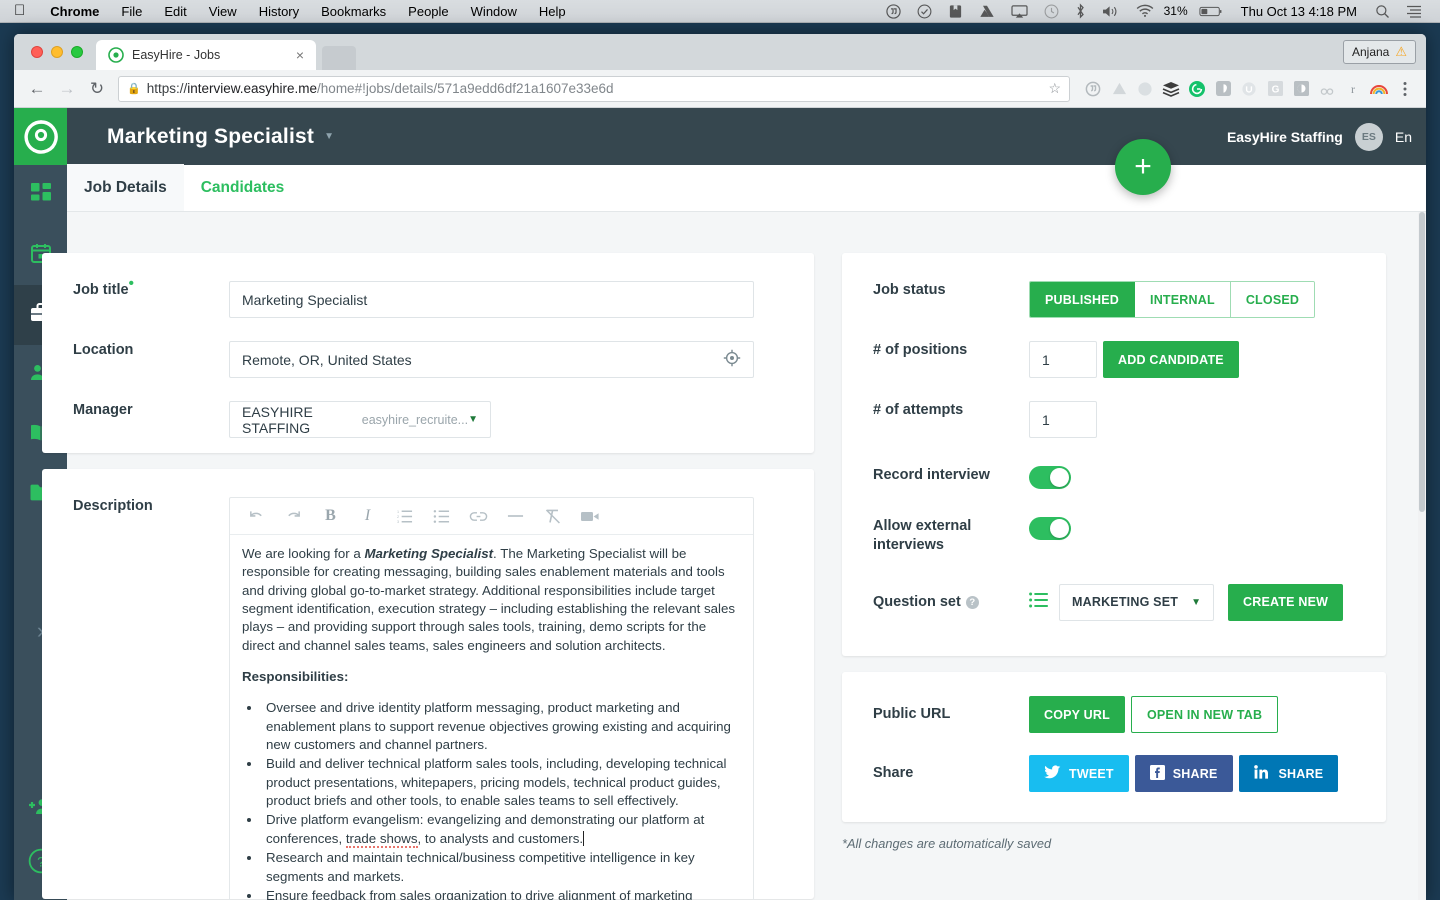 The image size is (1440, 900). Describe the element at coordinates (67, 89) in the screenshot. I see `forward-arrow-icon: →` at that location.